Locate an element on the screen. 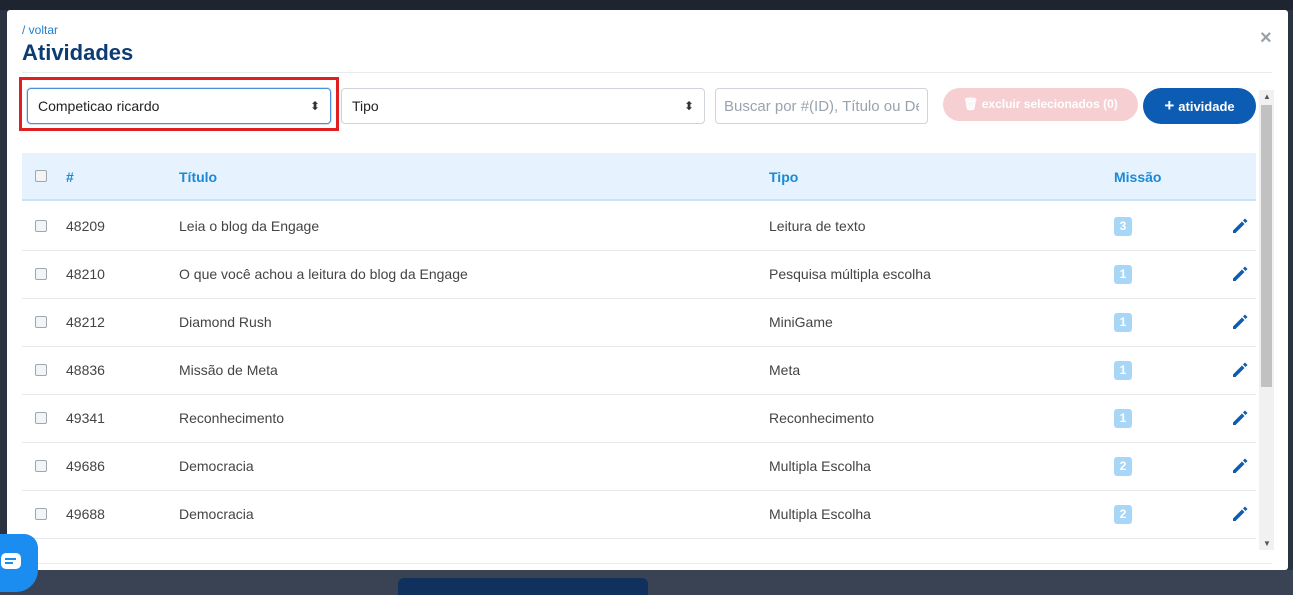 Image resolution: width=1293 pixels, height=595 pixels. cell-title: Leia o blog da Engage is located at coordinates (249, 226).